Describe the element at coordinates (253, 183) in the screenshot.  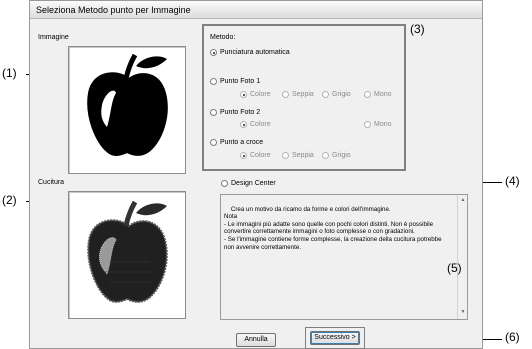
I see `radio-design-center-label: Design Center` at that location.